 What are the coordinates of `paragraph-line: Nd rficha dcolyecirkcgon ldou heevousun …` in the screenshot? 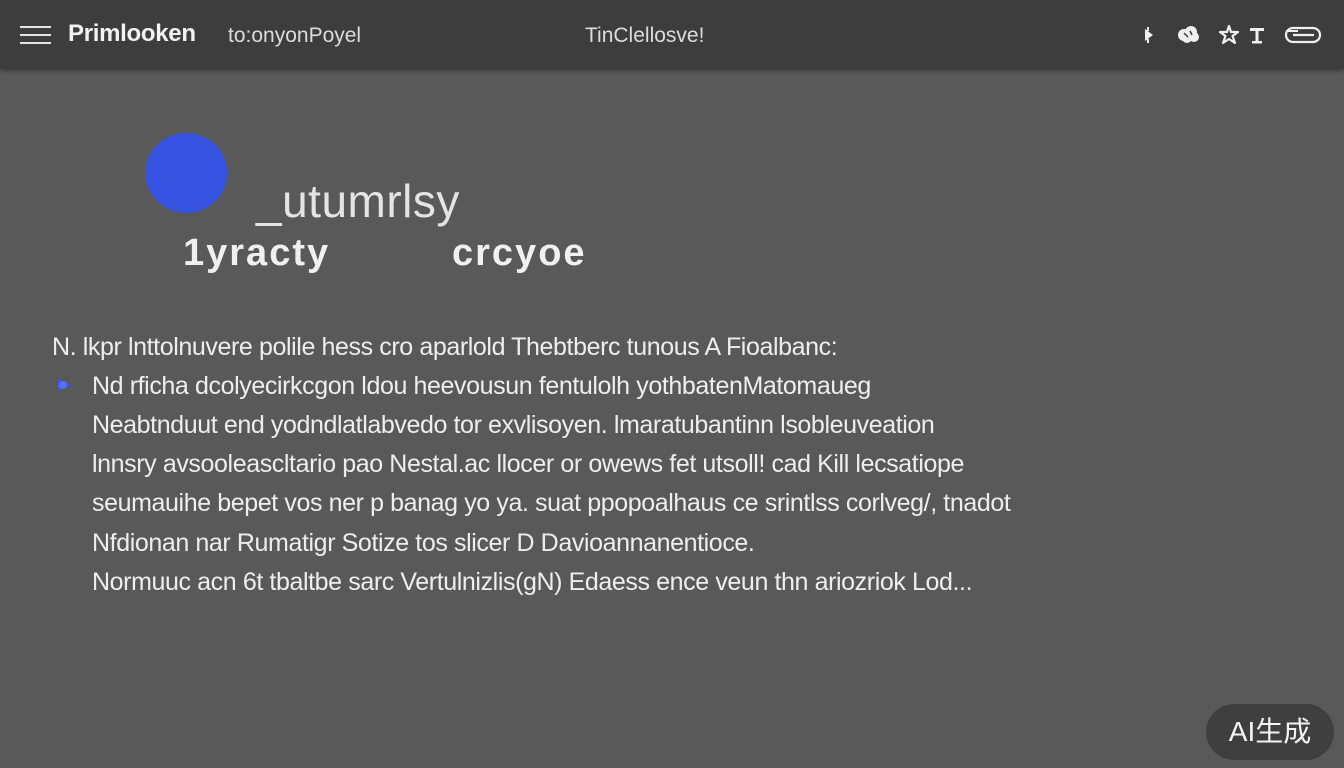 It's located at (481, 386).